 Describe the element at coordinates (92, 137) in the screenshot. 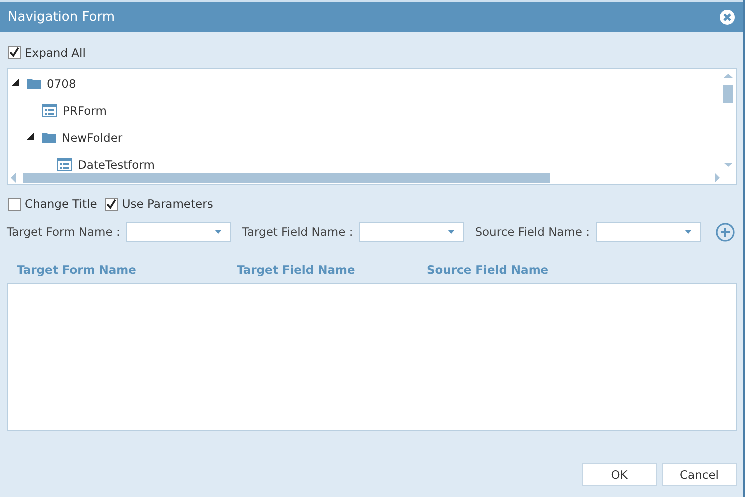

I see `tree-item: NewFolder` at that location.